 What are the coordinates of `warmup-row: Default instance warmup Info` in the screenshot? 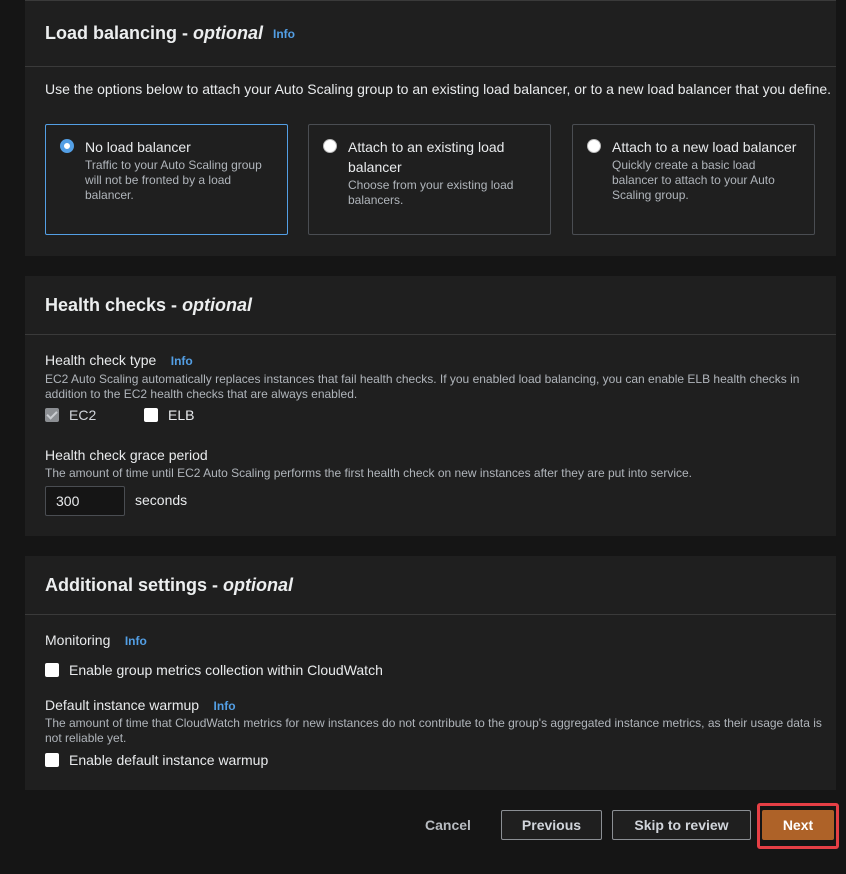 It's located at (140, 706).